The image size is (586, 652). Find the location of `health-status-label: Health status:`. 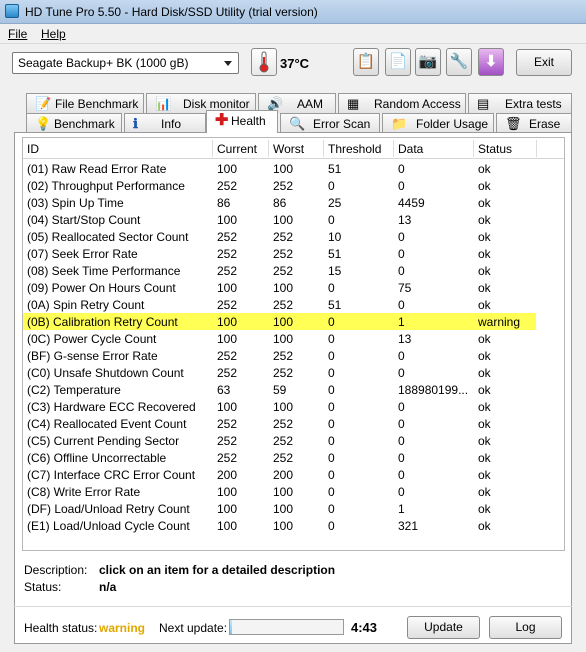

health-status-label: Health status: is located at coordinates (61, 628).